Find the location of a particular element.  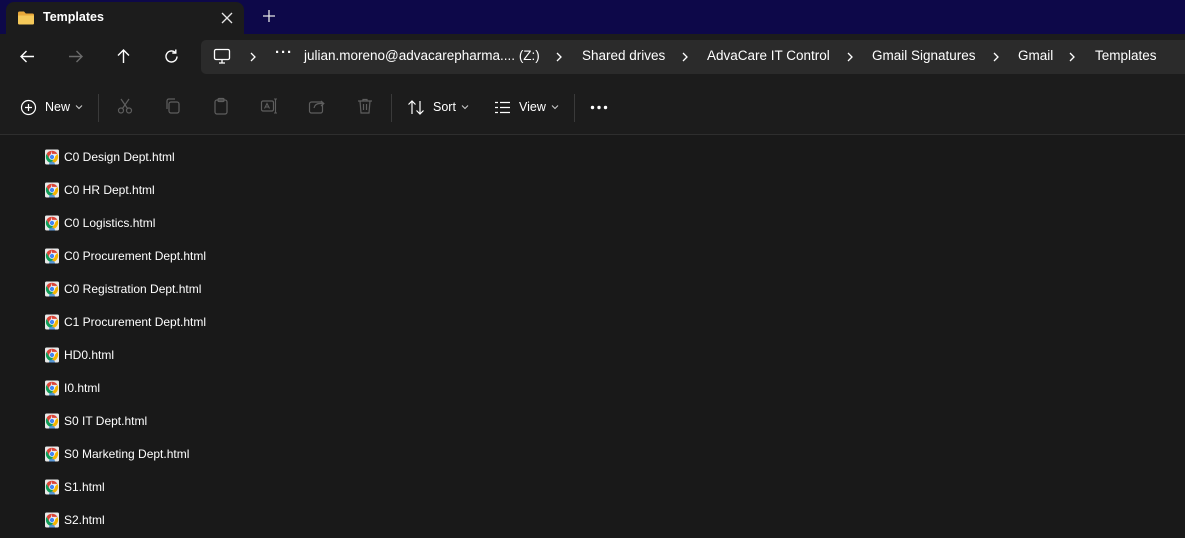

list-item: S2.html is located at coordinates (174, 520).